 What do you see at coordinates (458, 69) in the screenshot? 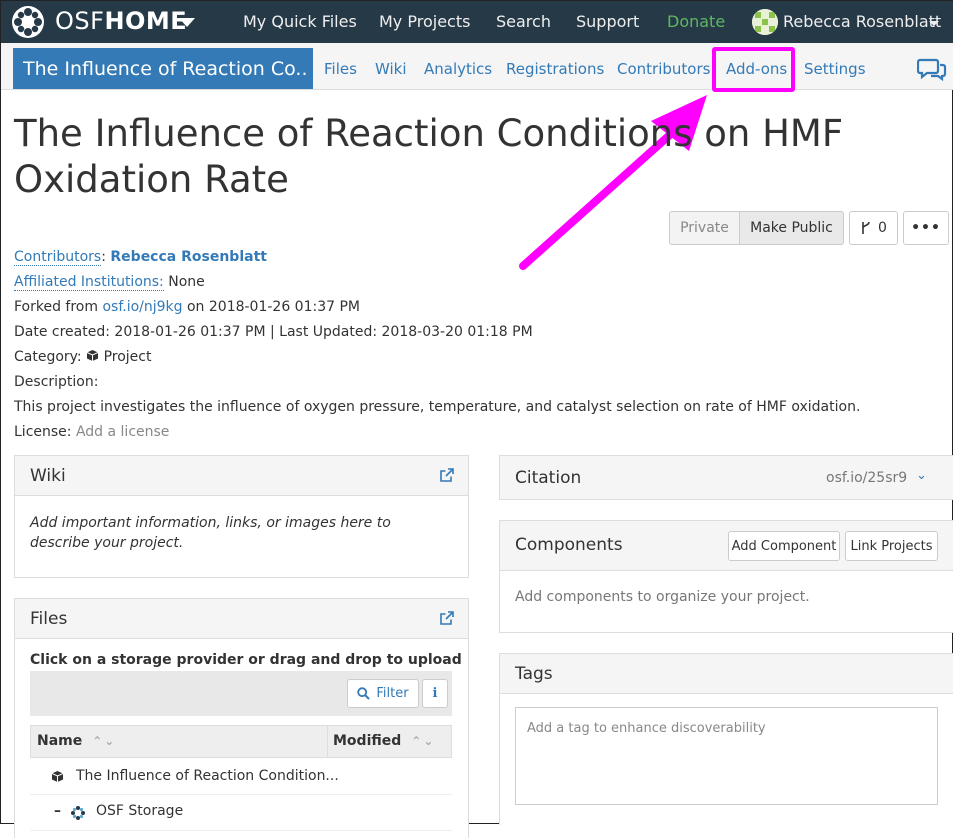
I see `tab-analytics: Analytics` at bounding box center [458, 69].